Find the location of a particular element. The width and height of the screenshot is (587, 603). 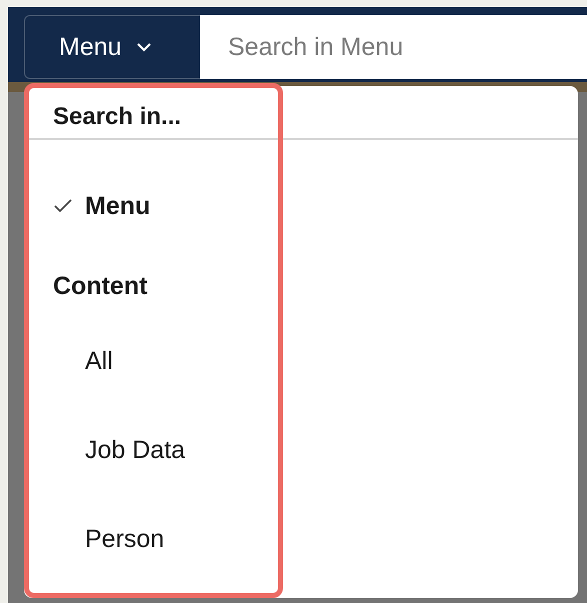

check-icon is located at coordinates (63, 206).